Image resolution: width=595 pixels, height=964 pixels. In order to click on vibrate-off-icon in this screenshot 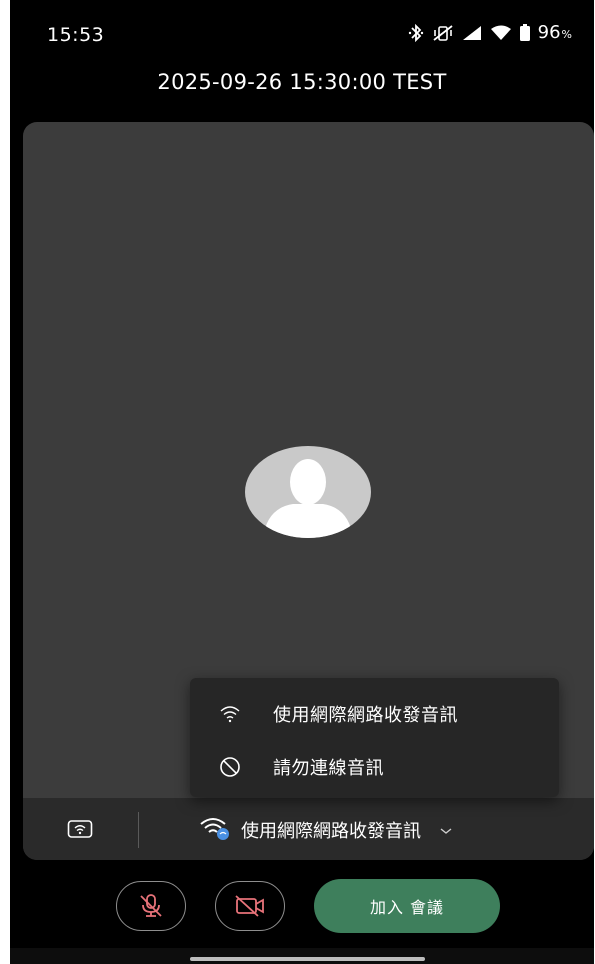, I will do `click(443, 33)`.